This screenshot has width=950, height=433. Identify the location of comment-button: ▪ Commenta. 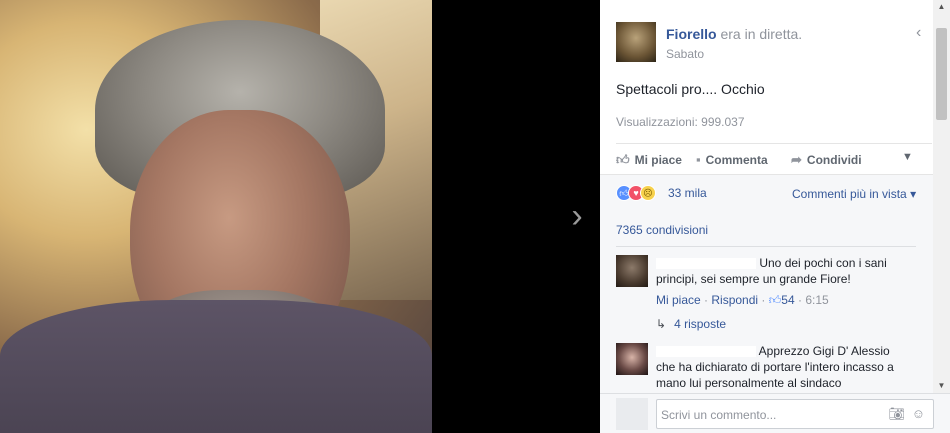
(732, 159).